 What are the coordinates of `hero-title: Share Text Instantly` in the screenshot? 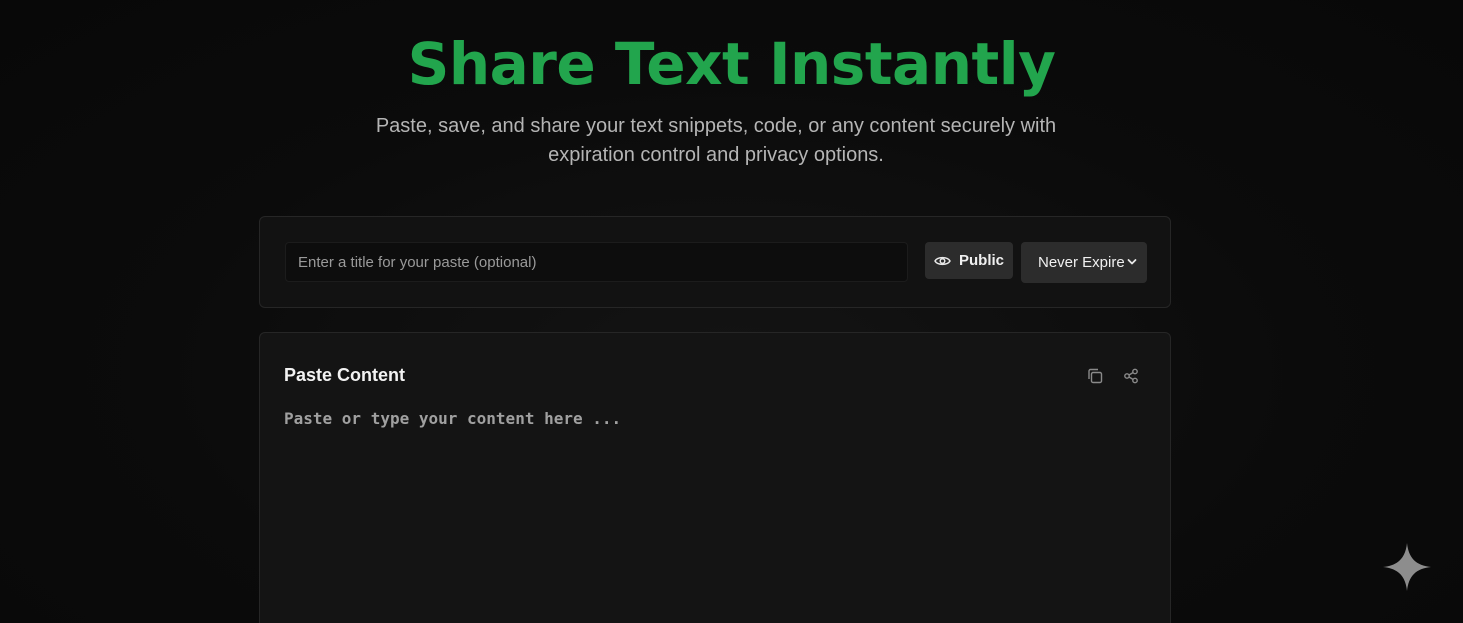 It's located at (731, 64).